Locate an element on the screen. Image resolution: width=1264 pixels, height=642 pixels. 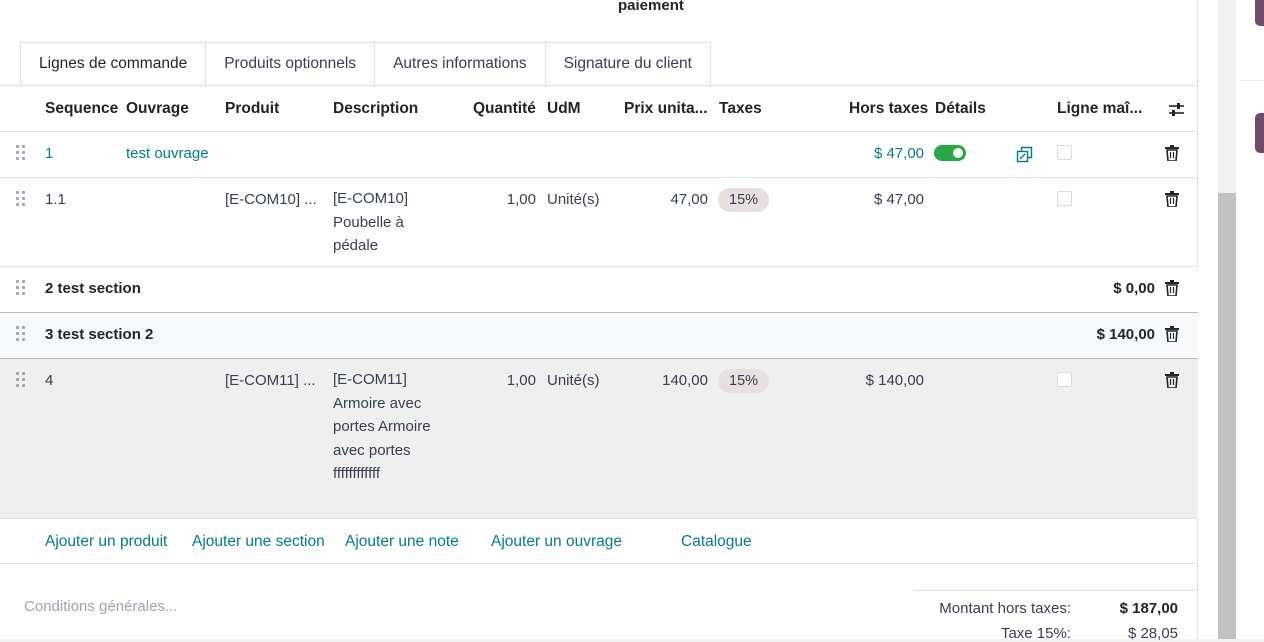
column-header-quantity: Quantité is located at coordinates (504, 109).